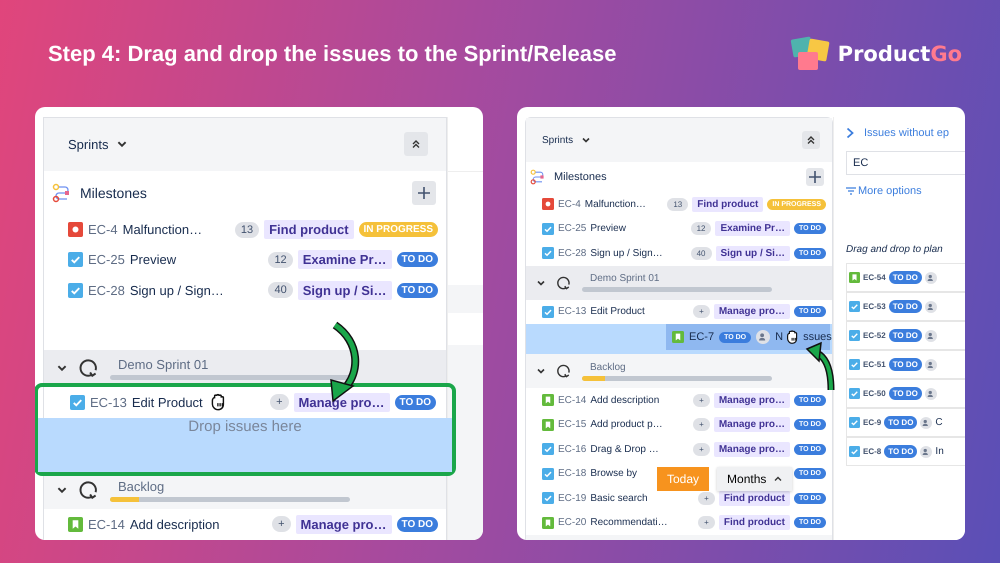 This screenshot has height=563, width=1000. Describe the element at coordinates (617, 312) in the screenshot. I see `issue-title: Edit Product` at that location.